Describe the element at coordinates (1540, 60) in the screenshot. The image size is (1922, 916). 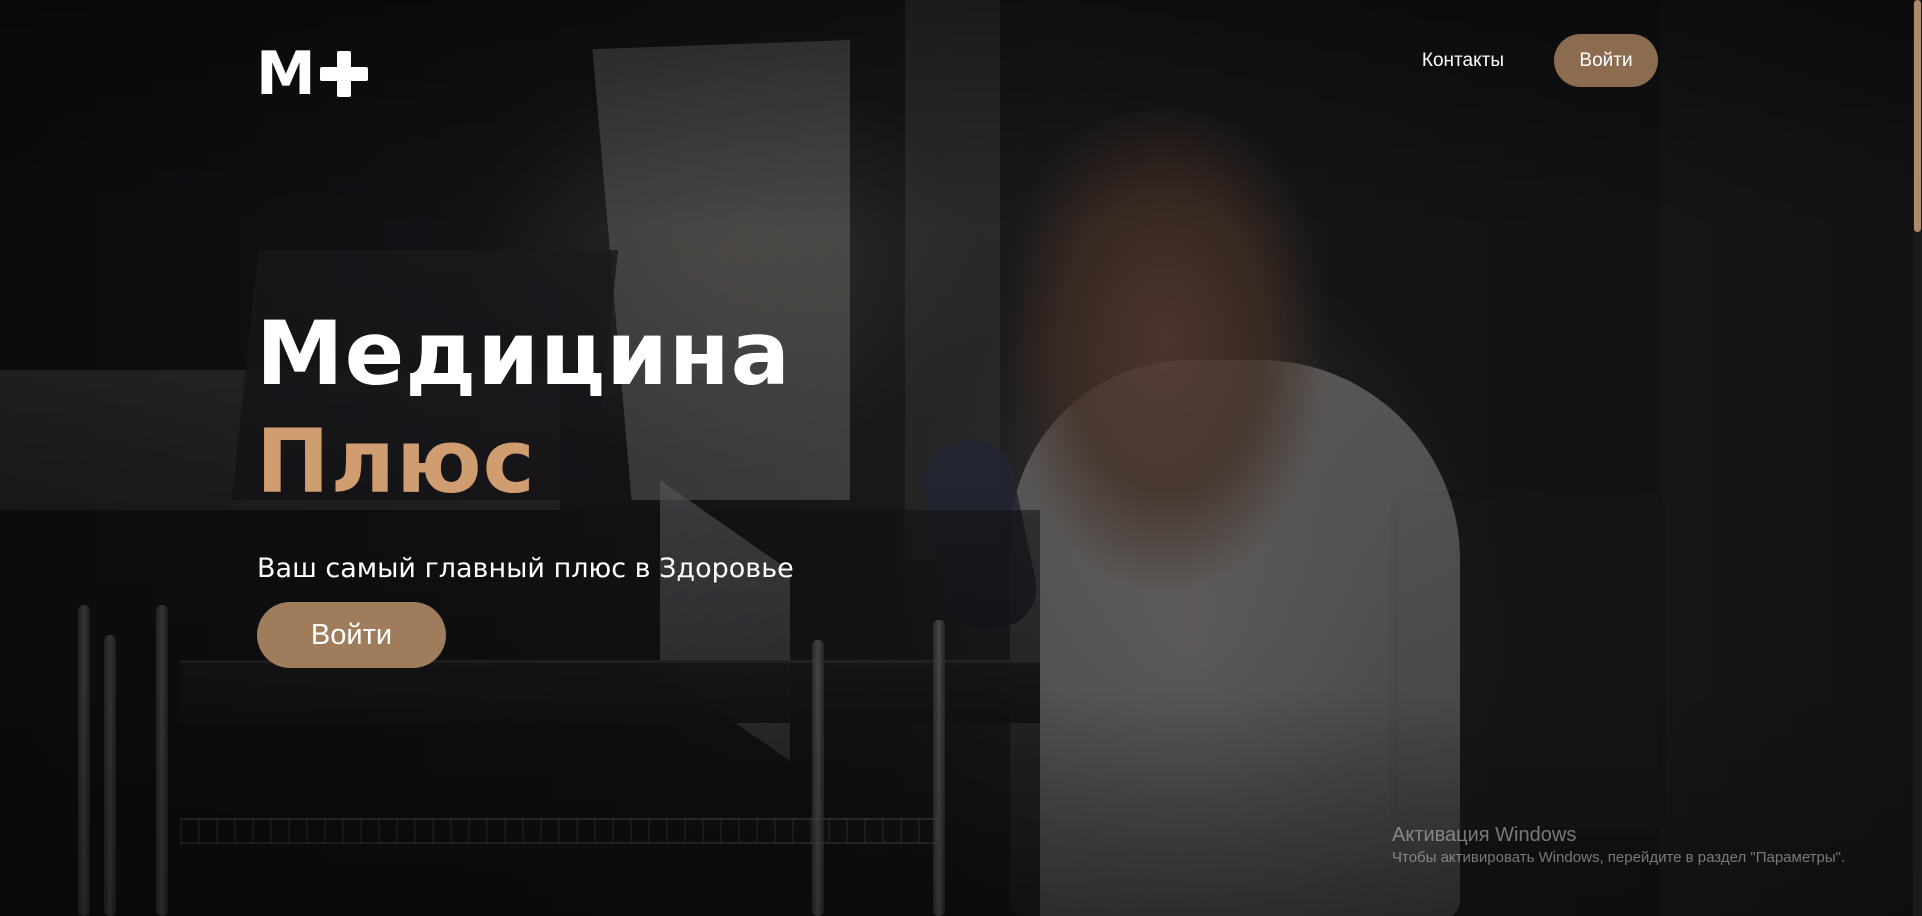
I see `top-nav: Контакты Войти` at that location.